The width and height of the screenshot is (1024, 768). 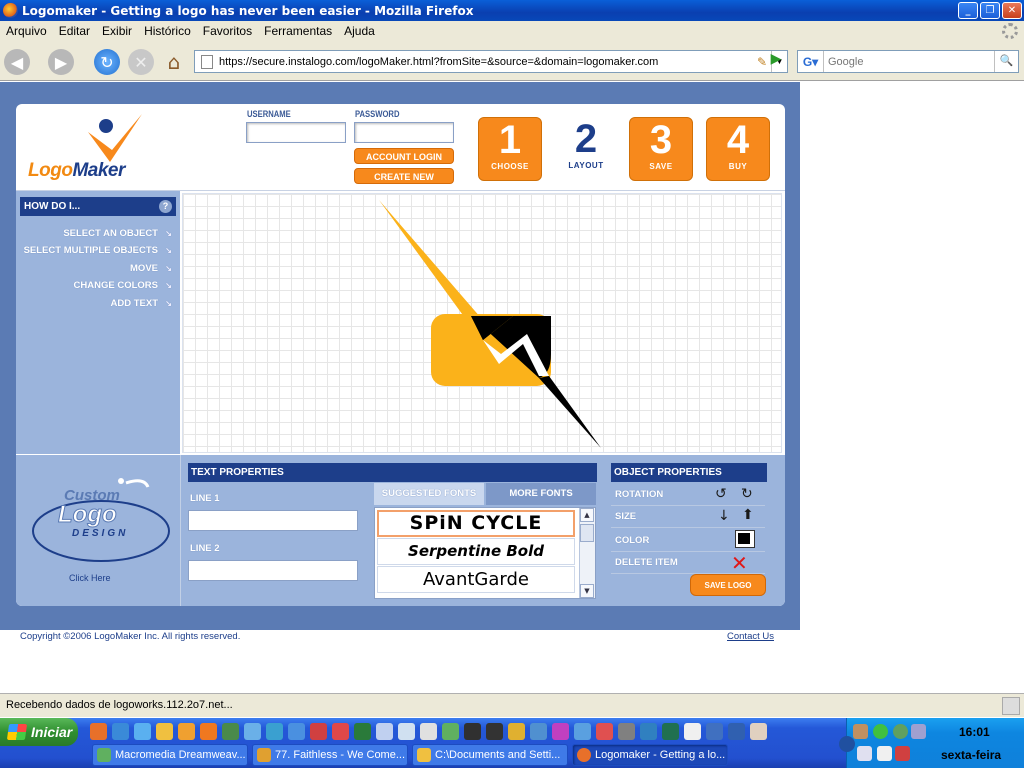 What do you see at coordinates (745, 539) in the screenshot?
I see `color-picker-button` at bounding box center [745, 539].